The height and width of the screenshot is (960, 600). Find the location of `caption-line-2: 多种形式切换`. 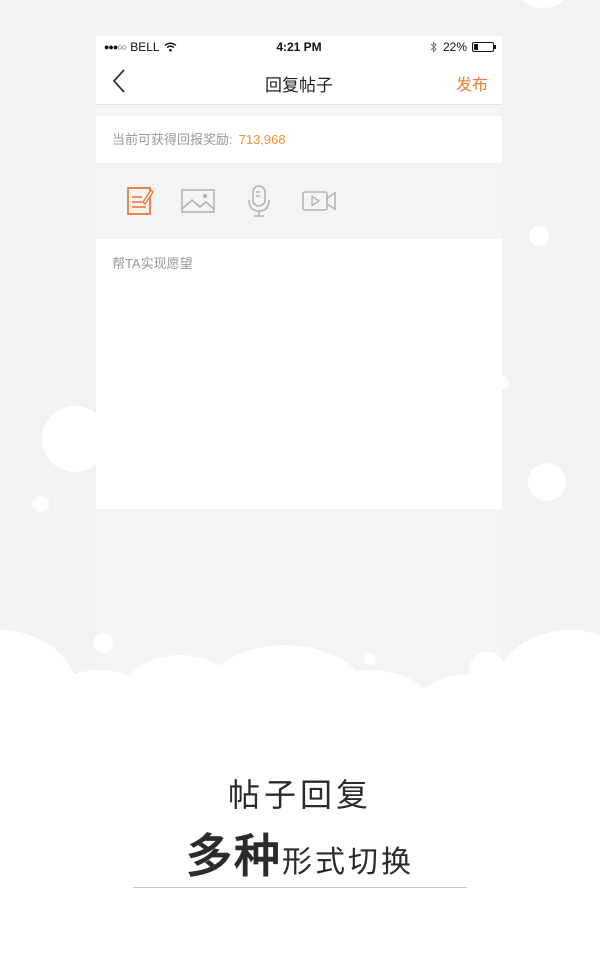

caption-line-2: 多种形式切换 is located at coordinates (300, 853).